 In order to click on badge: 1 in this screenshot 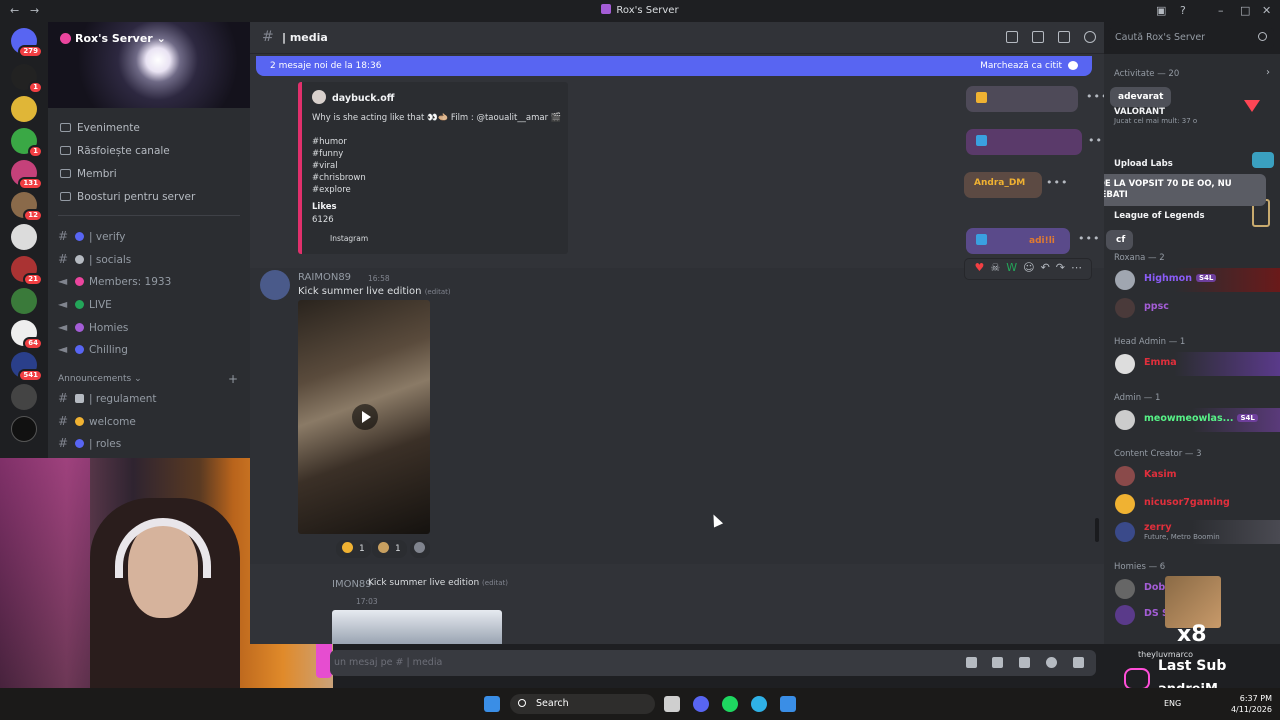, I will do `click(35, 151)`.